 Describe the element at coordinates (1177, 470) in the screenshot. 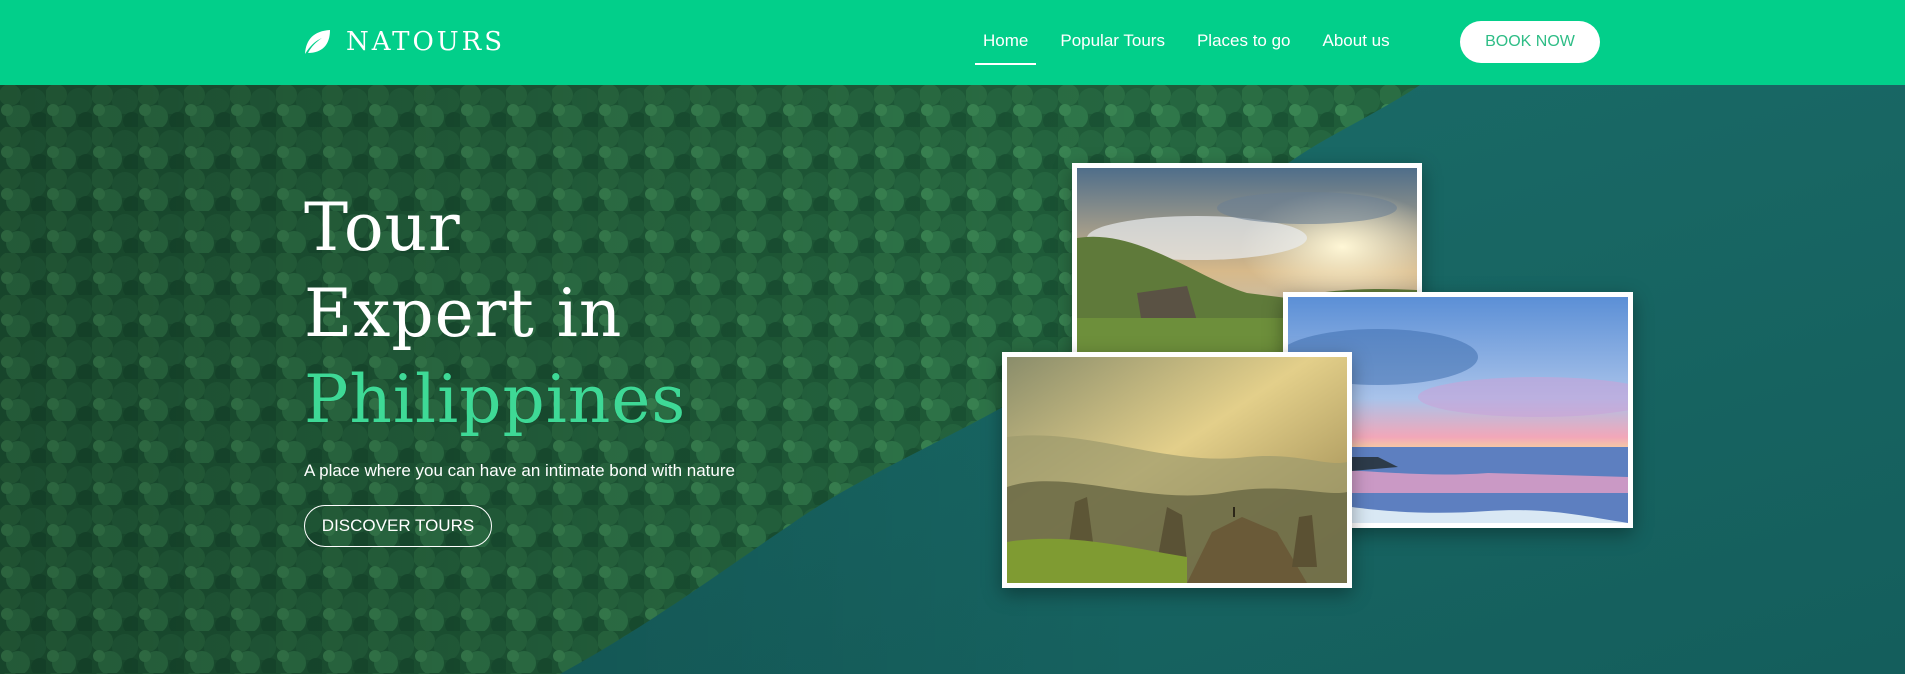

I see `tour-photo-mountain-valley` at that location.